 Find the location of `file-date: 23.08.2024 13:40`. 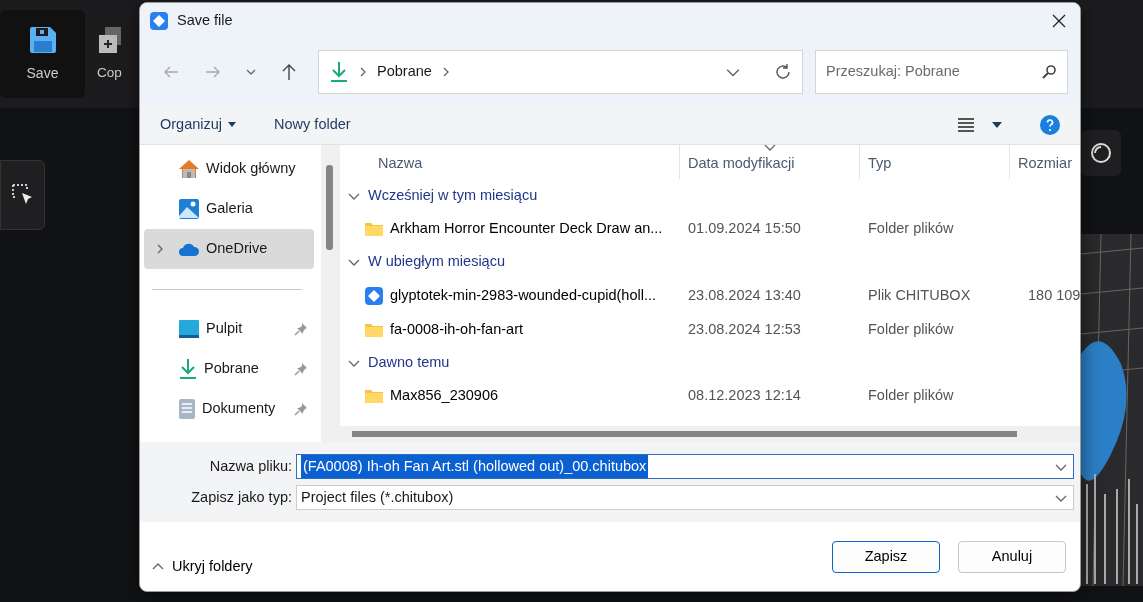

file-date: 23.08.2024 13:40 is located at coordinates (744, 295).